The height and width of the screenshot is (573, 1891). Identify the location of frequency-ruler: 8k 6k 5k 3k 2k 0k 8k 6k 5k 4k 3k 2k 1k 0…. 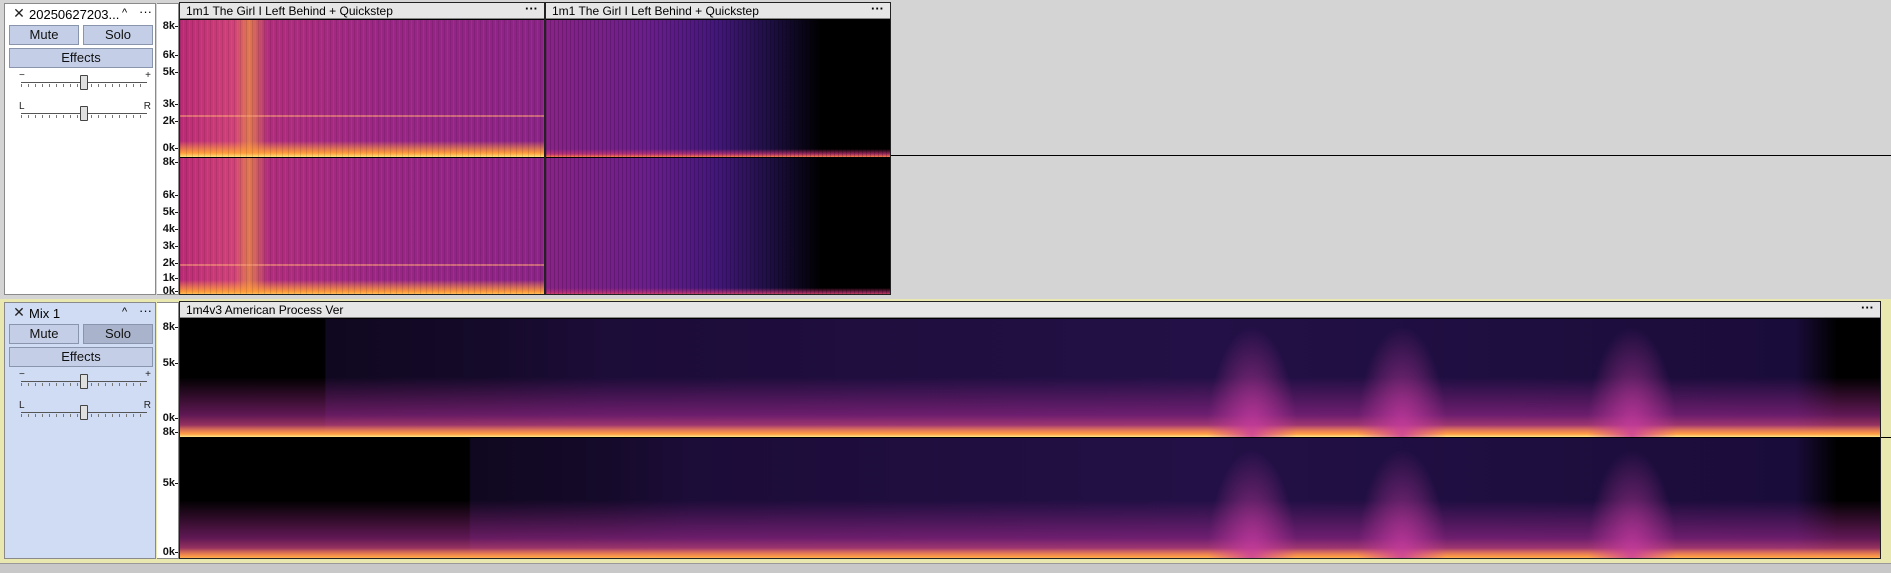
(168, 150).